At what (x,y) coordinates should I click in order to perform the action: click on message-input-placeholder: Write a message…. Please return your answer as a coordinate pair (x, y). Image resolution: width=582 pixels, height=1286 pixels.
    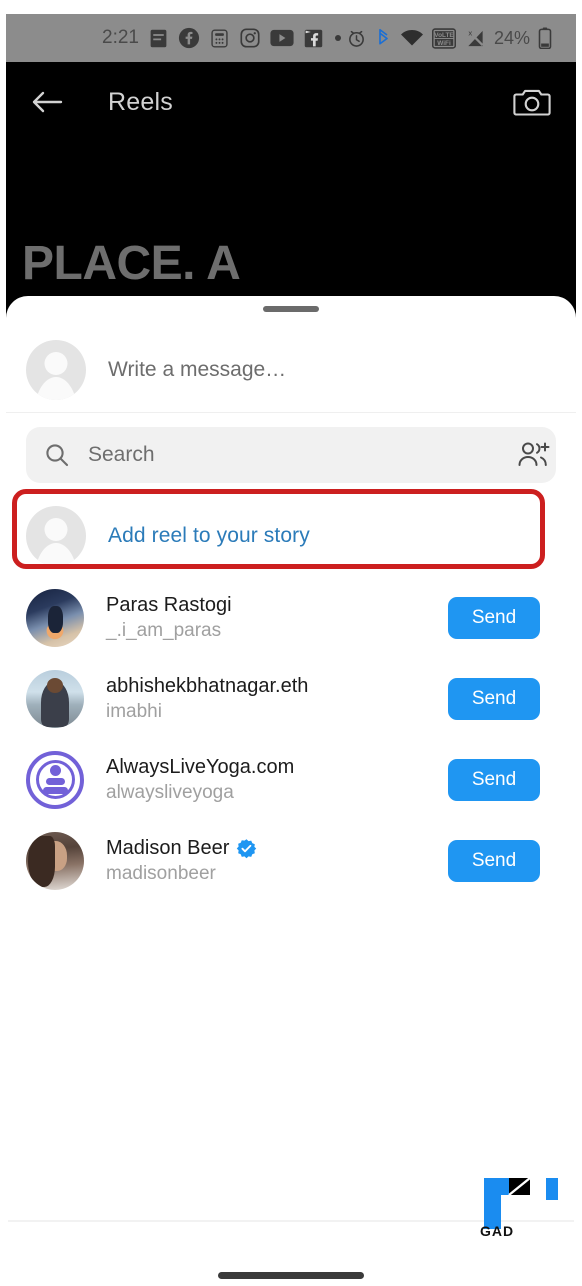
    Looking at the image, I should click on (197, 370).